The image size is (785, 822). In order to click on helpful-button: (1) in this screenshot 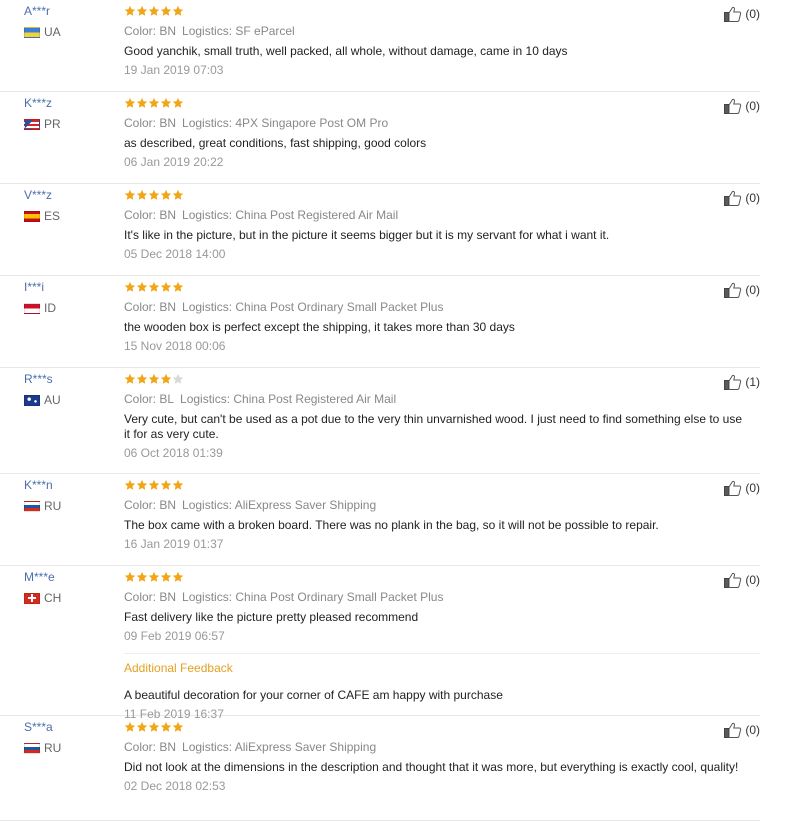, I will do `click(742, 382)`.